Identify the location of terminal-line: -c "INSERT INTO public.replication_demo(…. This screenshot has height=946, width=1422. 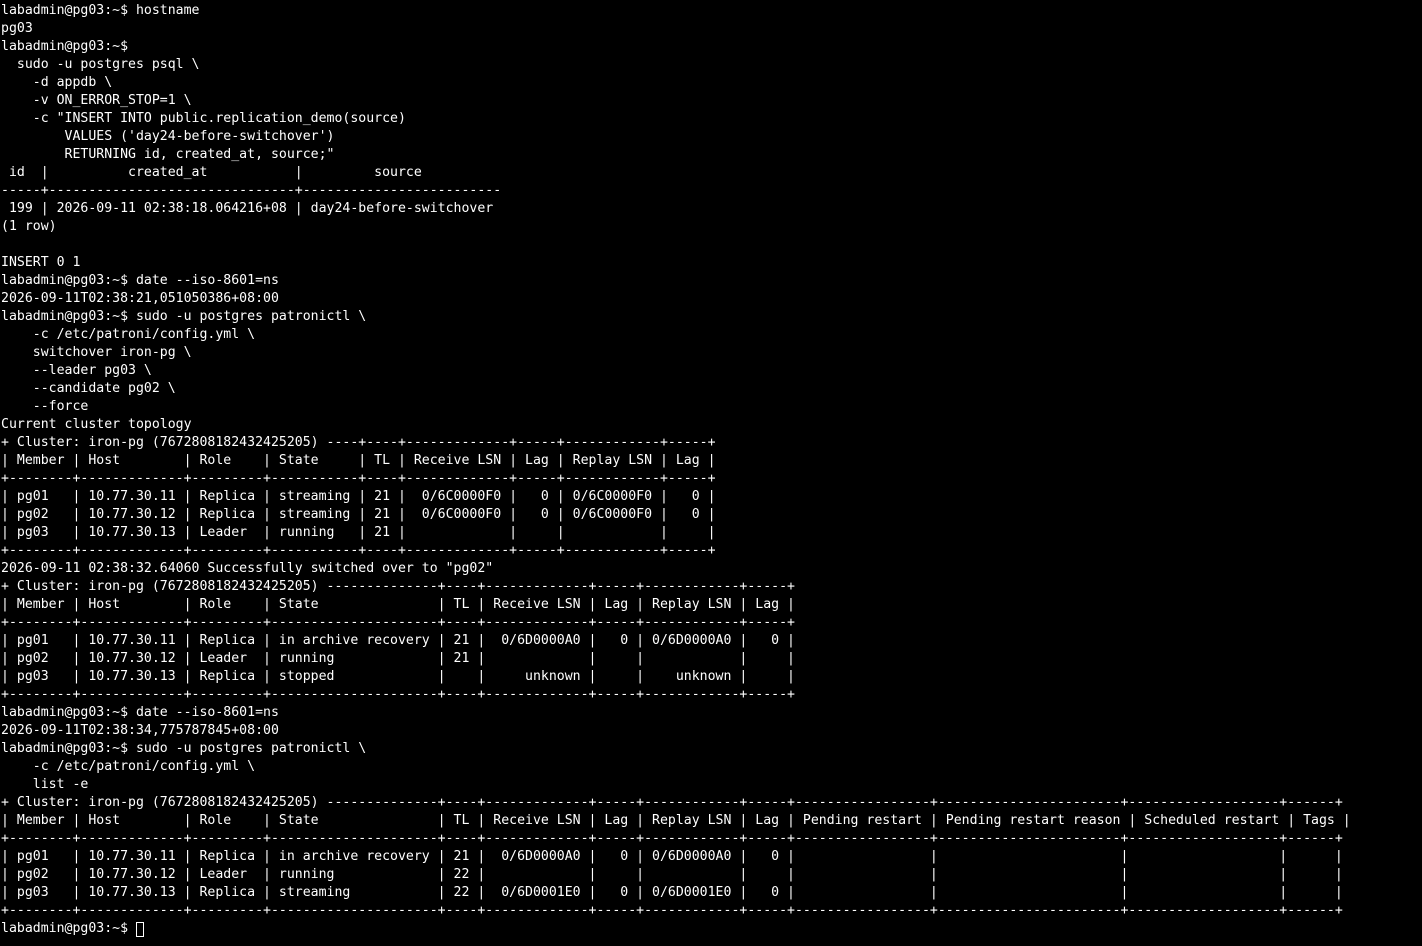
(203, 118).